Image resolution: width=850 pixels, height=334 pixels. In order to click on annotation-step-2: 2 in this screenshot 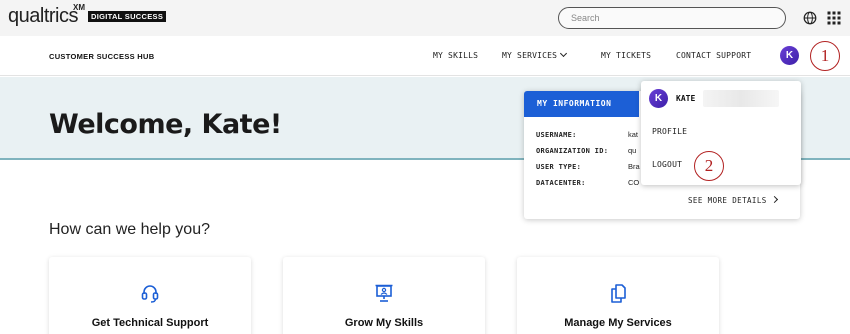, I will do `click(709, 166)`.